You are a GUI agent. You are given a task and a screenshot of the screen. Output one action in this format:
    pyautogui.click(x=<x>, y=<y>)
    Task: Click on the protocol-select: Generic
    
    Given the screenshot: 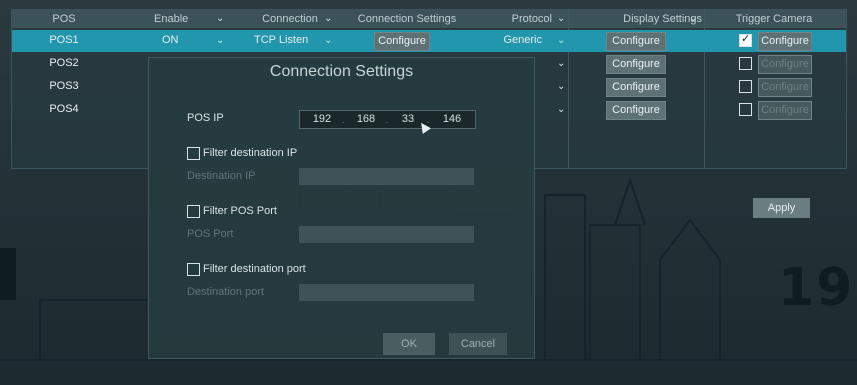 What is the action you would take?
    pyautogui.click(x=512, y=40)
    